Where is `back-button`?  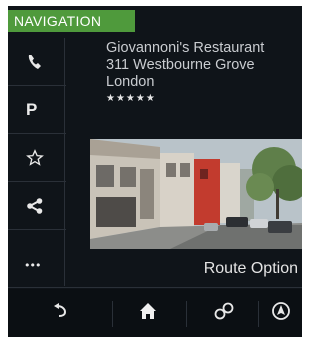 back-button is located at coordinates (60, 313).